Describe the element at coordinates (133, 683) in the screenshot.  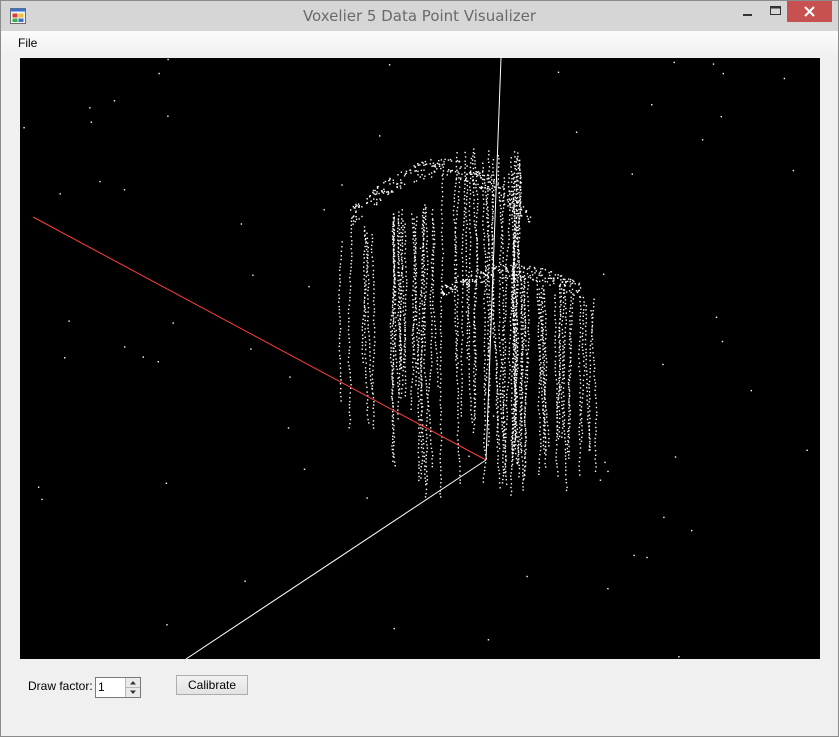
I see `spin-up-icon` at that location.